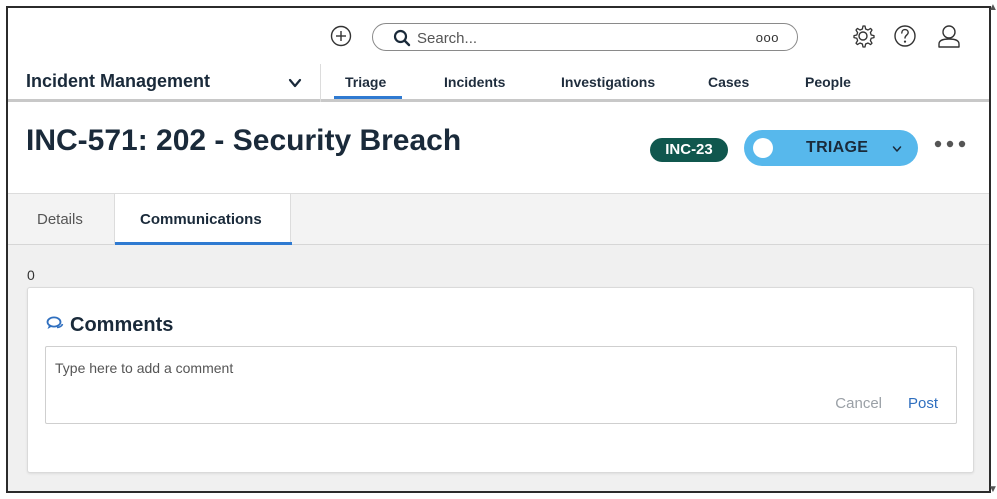  What do you see at coordinates (144, 368) in the screenshot?
I see `comment-placeholder: Type here to add a comment` at bounding box center [144, 368].